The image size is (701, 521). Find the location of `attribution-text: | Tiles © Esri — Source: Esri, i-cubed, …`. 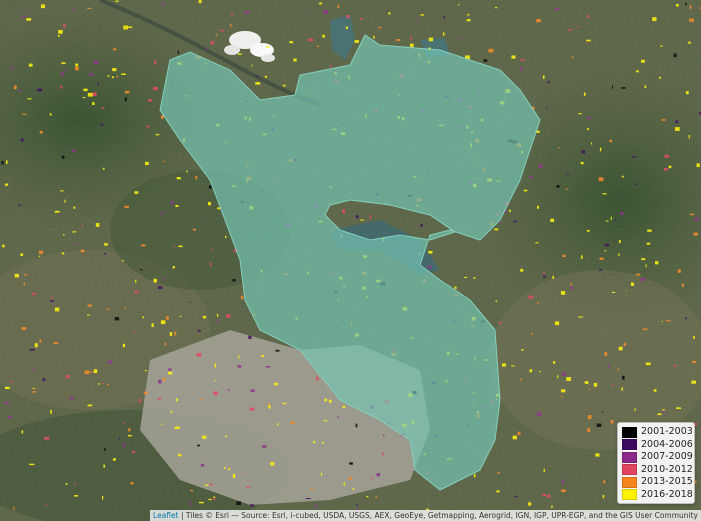

attribution-text: | Tiles © Esri — Source: Esri, i-cubed, … is located at coordinates (438, 515).